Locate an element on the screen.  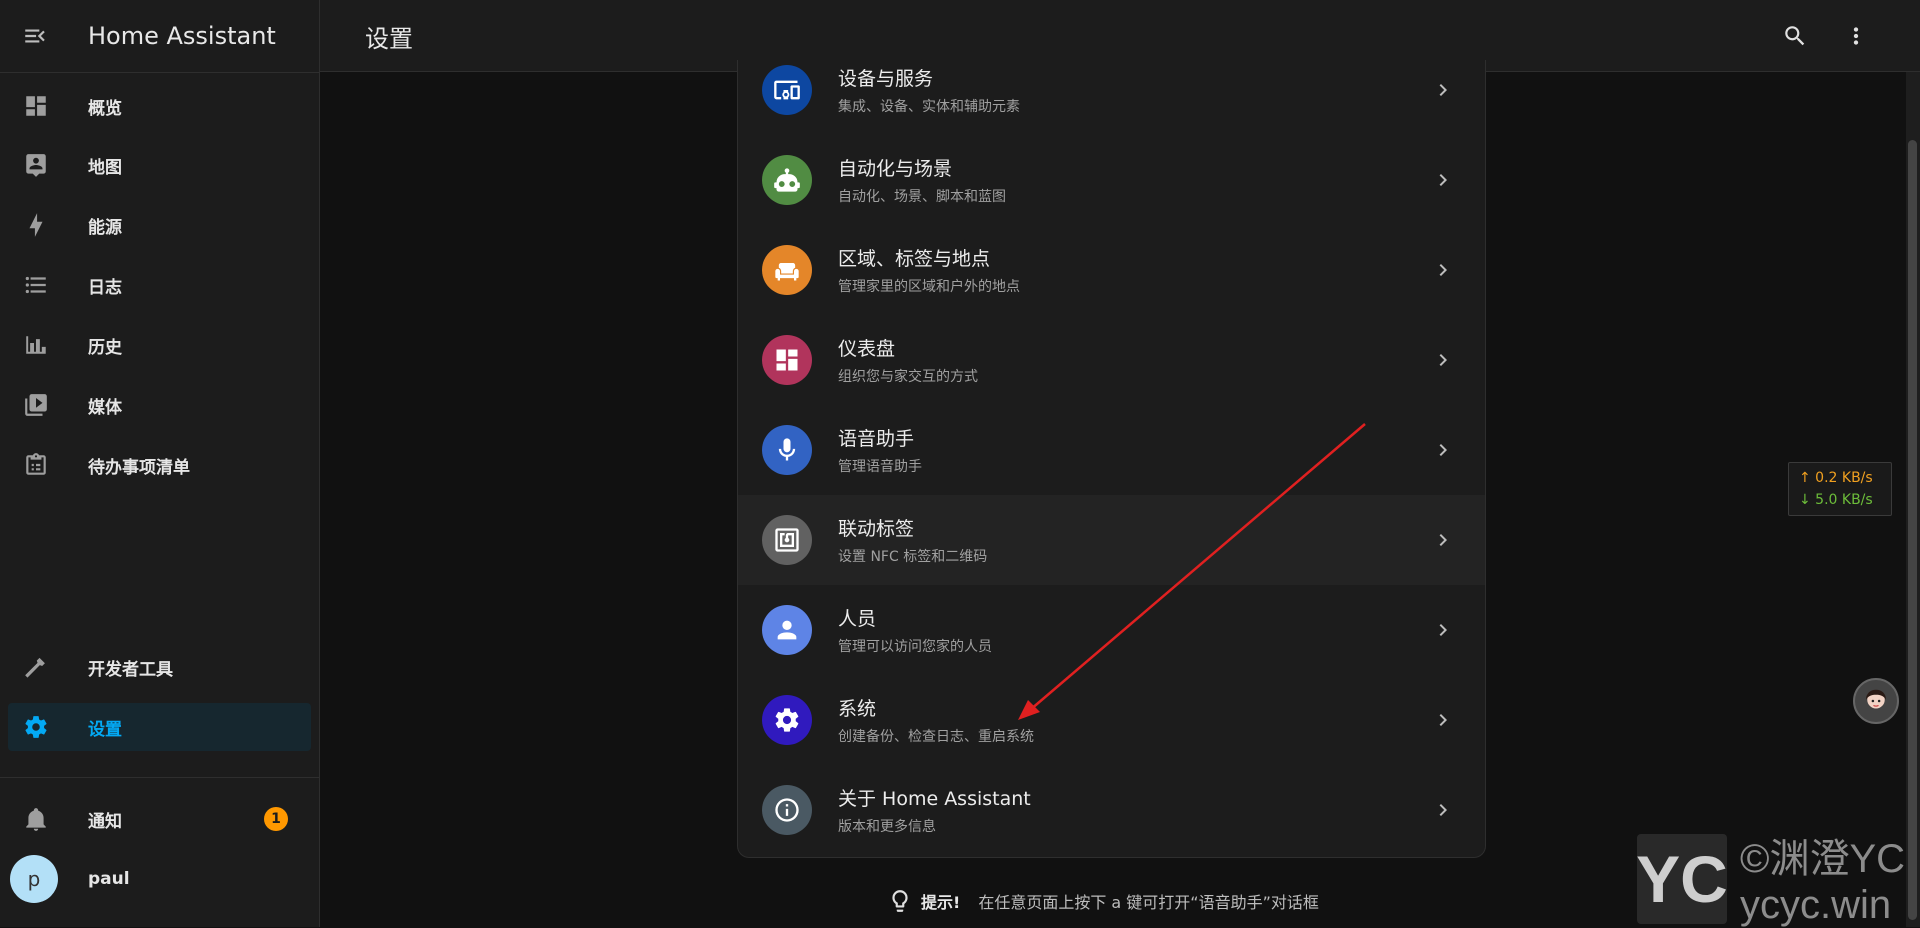
sidebar-item-label: 能源 is located at coordinates (105, 227).